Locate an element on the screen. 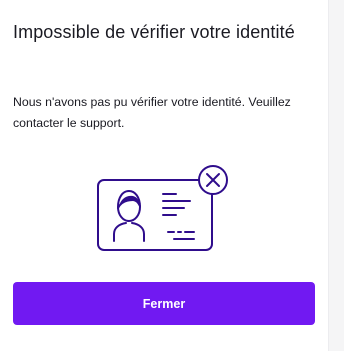  scrollbar-track is located at coordinates (336, 175).